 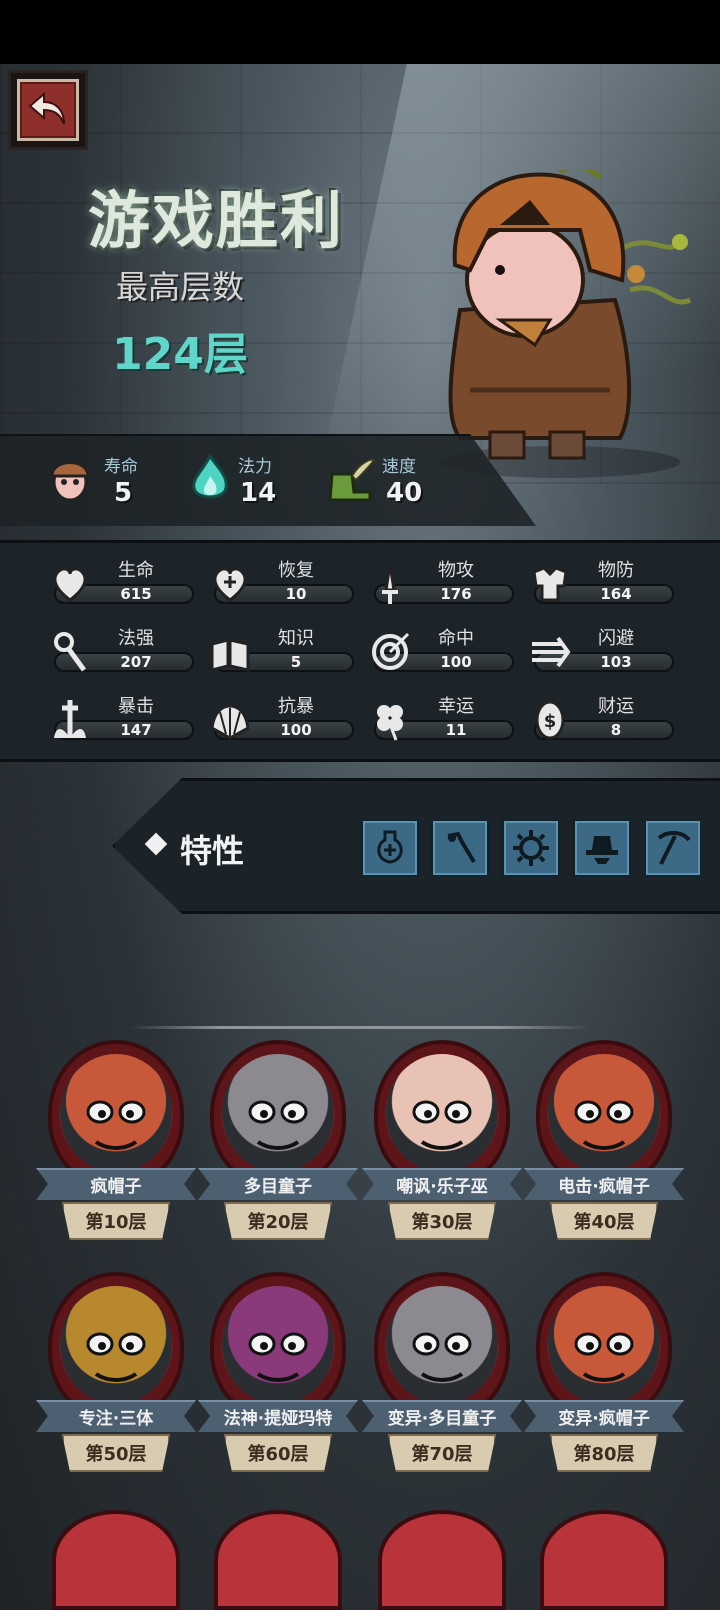 I want to click on pickaxe-icon, so click(x=673, y=848).